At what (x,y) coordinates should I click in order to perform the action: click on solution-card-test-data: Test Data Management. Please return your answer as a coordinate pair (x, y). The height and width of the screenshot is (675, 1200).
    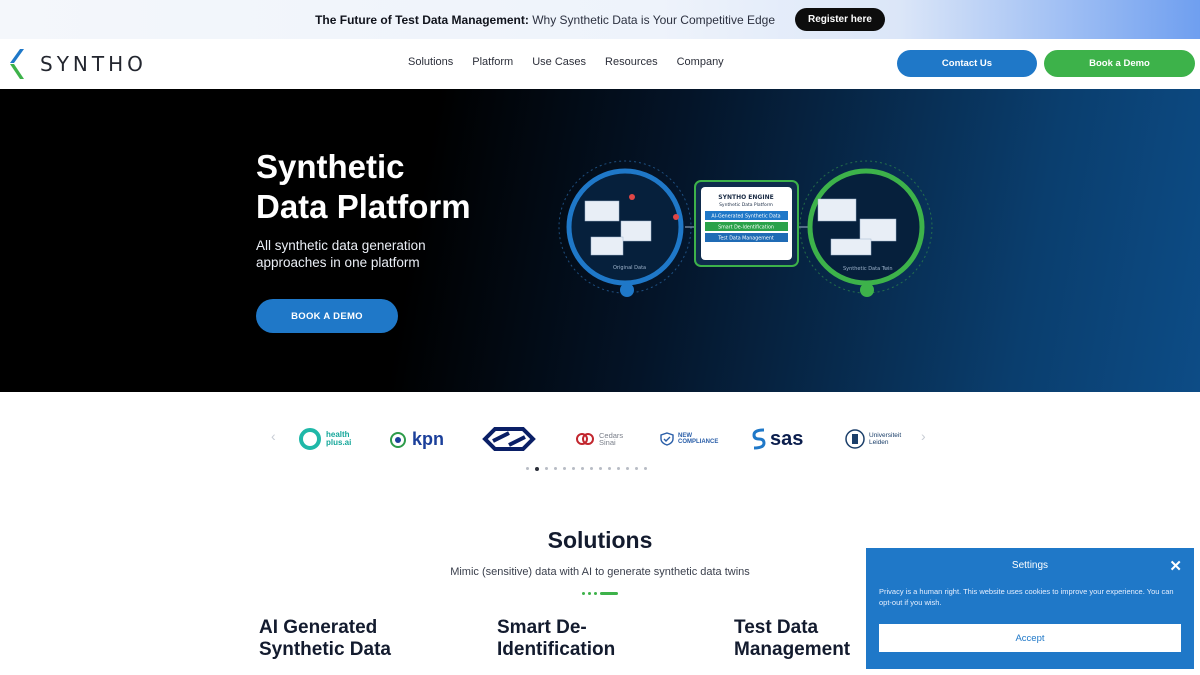
    Looking at the image, I should click on (792, 639).